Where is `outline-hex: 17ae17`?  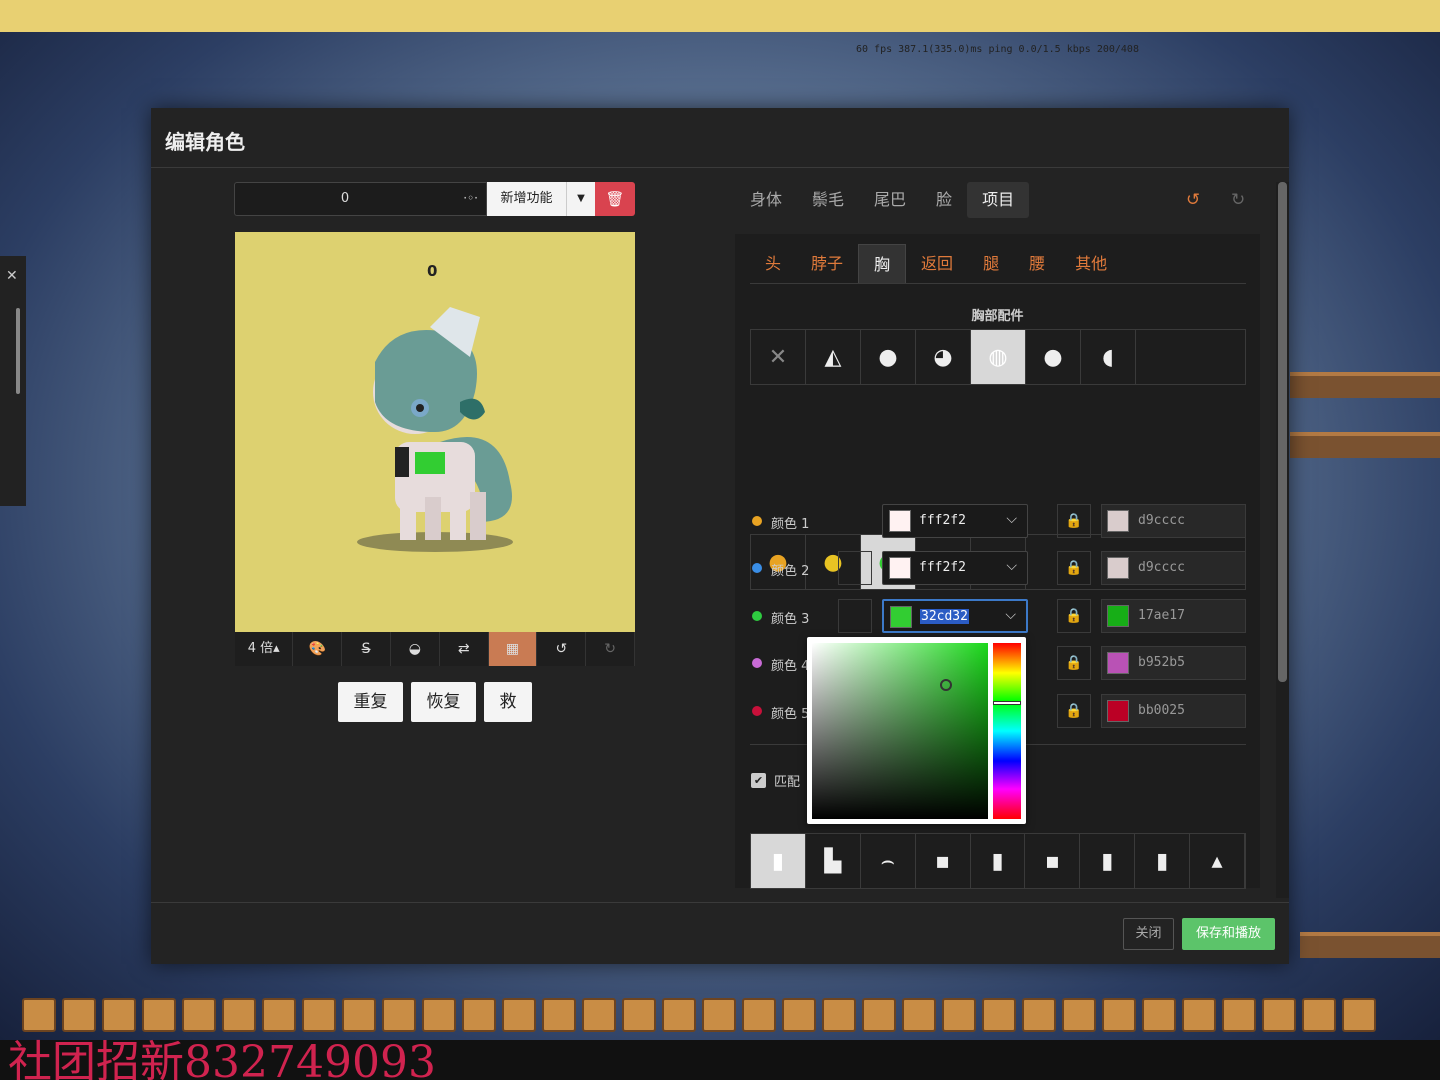
outline-hex: 17ae17 is located at coordinates (1161, 615).